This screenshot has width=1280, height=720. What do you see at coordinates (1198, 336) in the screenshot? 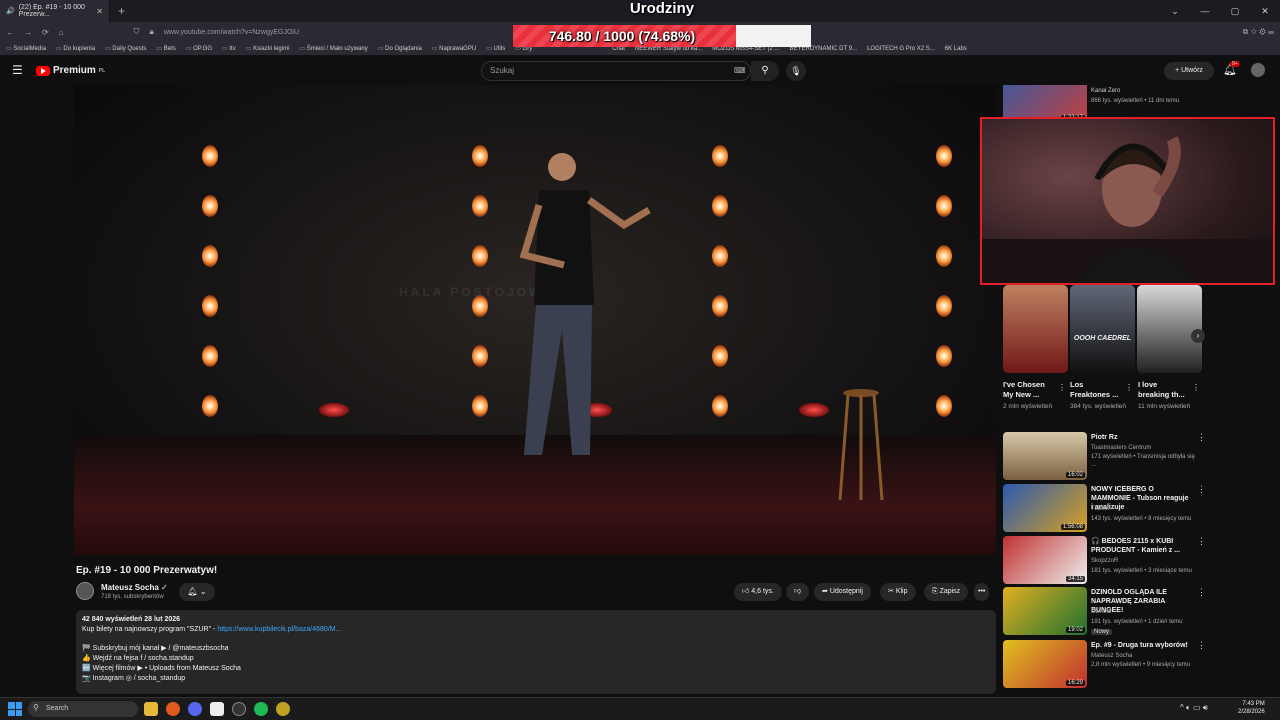
I see `chevron-right-icon: ›` at bounding box center [1198, 336].